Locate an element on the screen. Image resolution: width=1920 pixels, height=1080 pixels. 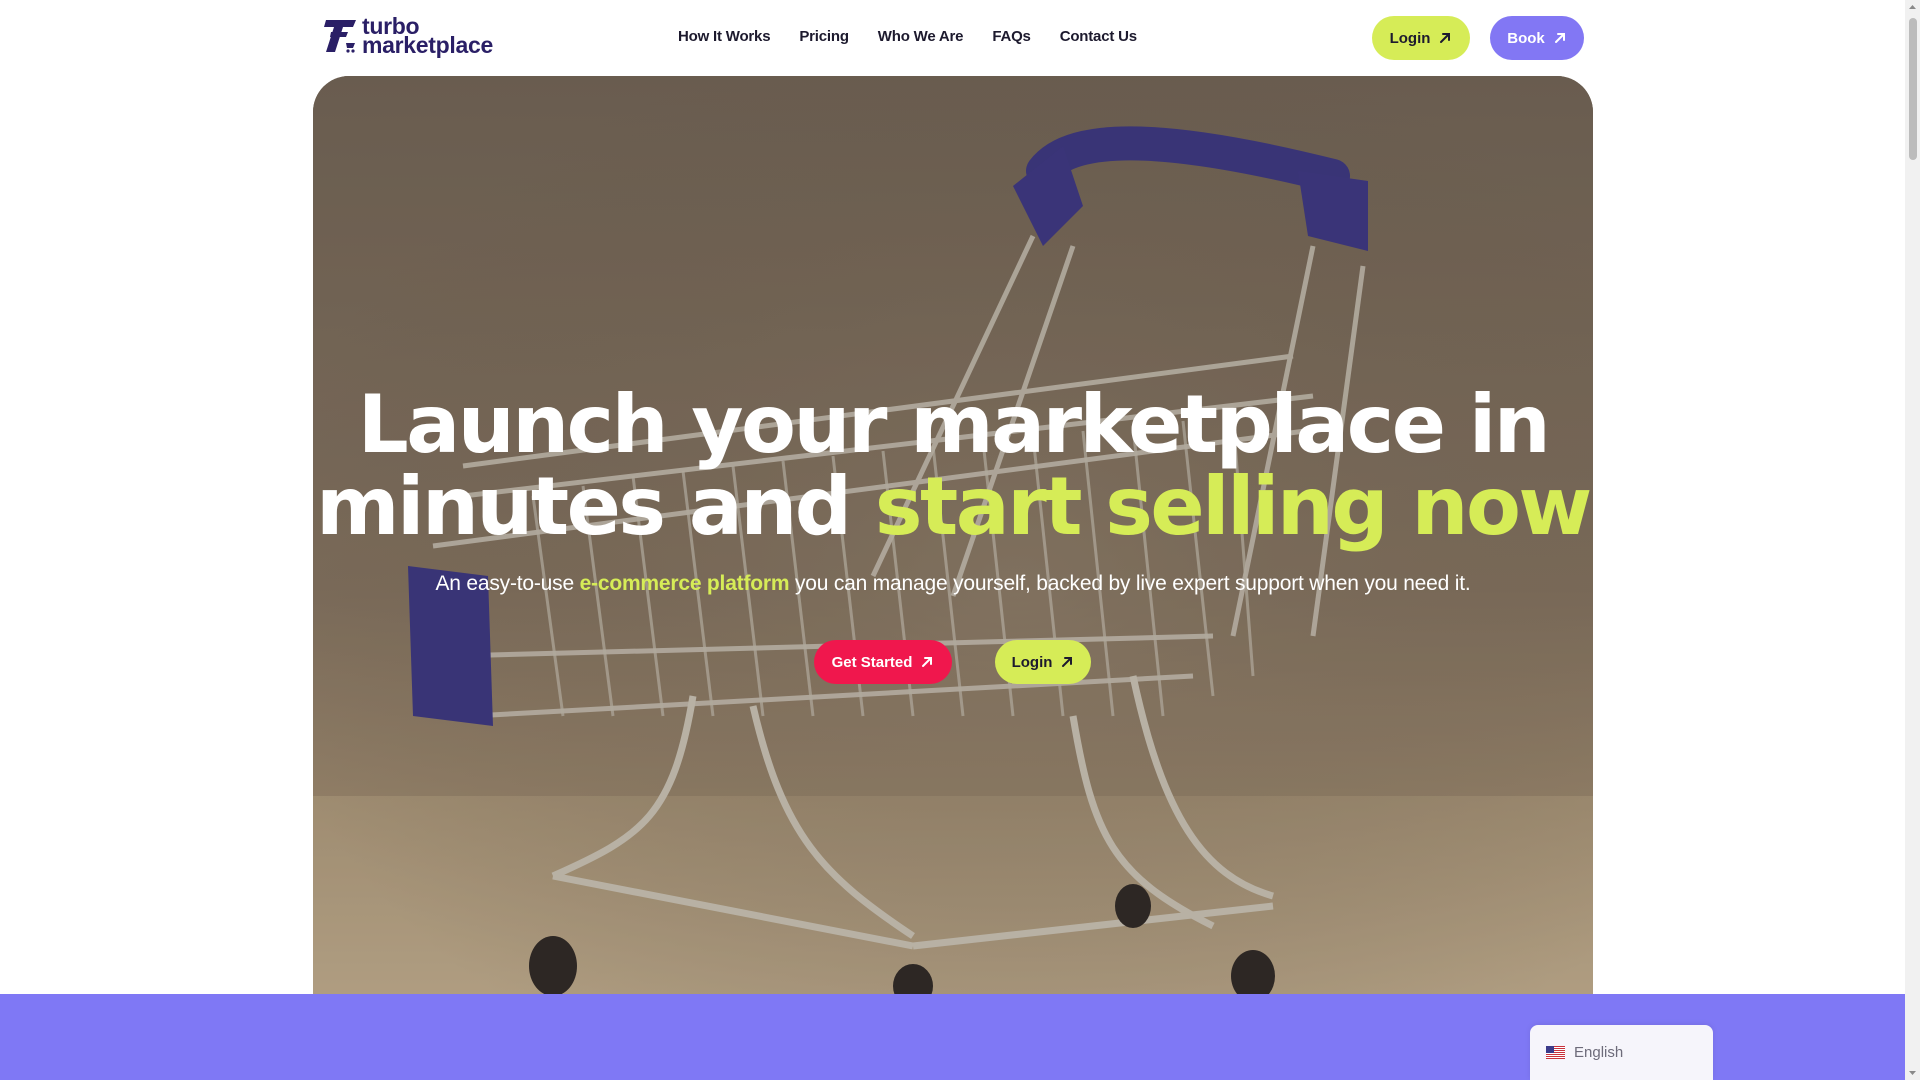
page-scrollbar is located at coordinates (1912, 540).